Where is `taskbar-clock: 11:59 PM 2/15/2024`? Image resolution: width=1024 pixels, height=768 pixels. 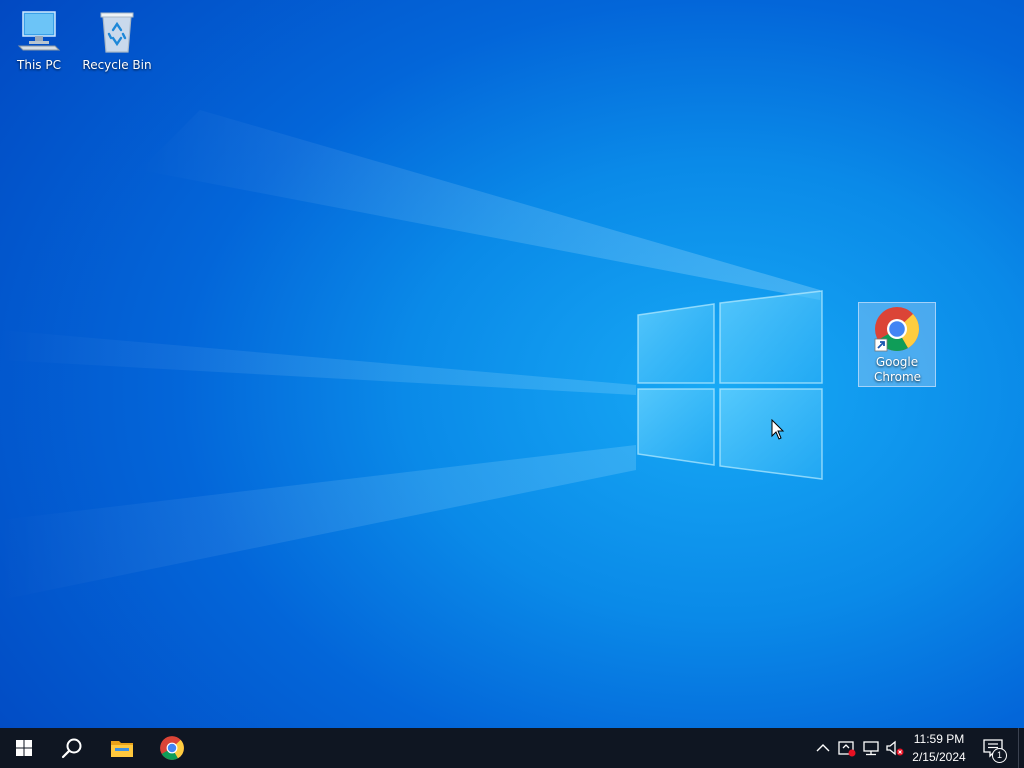 taskbar-clock: 11:59 PM 2/15/2024 is located at coordinates (939, 748).